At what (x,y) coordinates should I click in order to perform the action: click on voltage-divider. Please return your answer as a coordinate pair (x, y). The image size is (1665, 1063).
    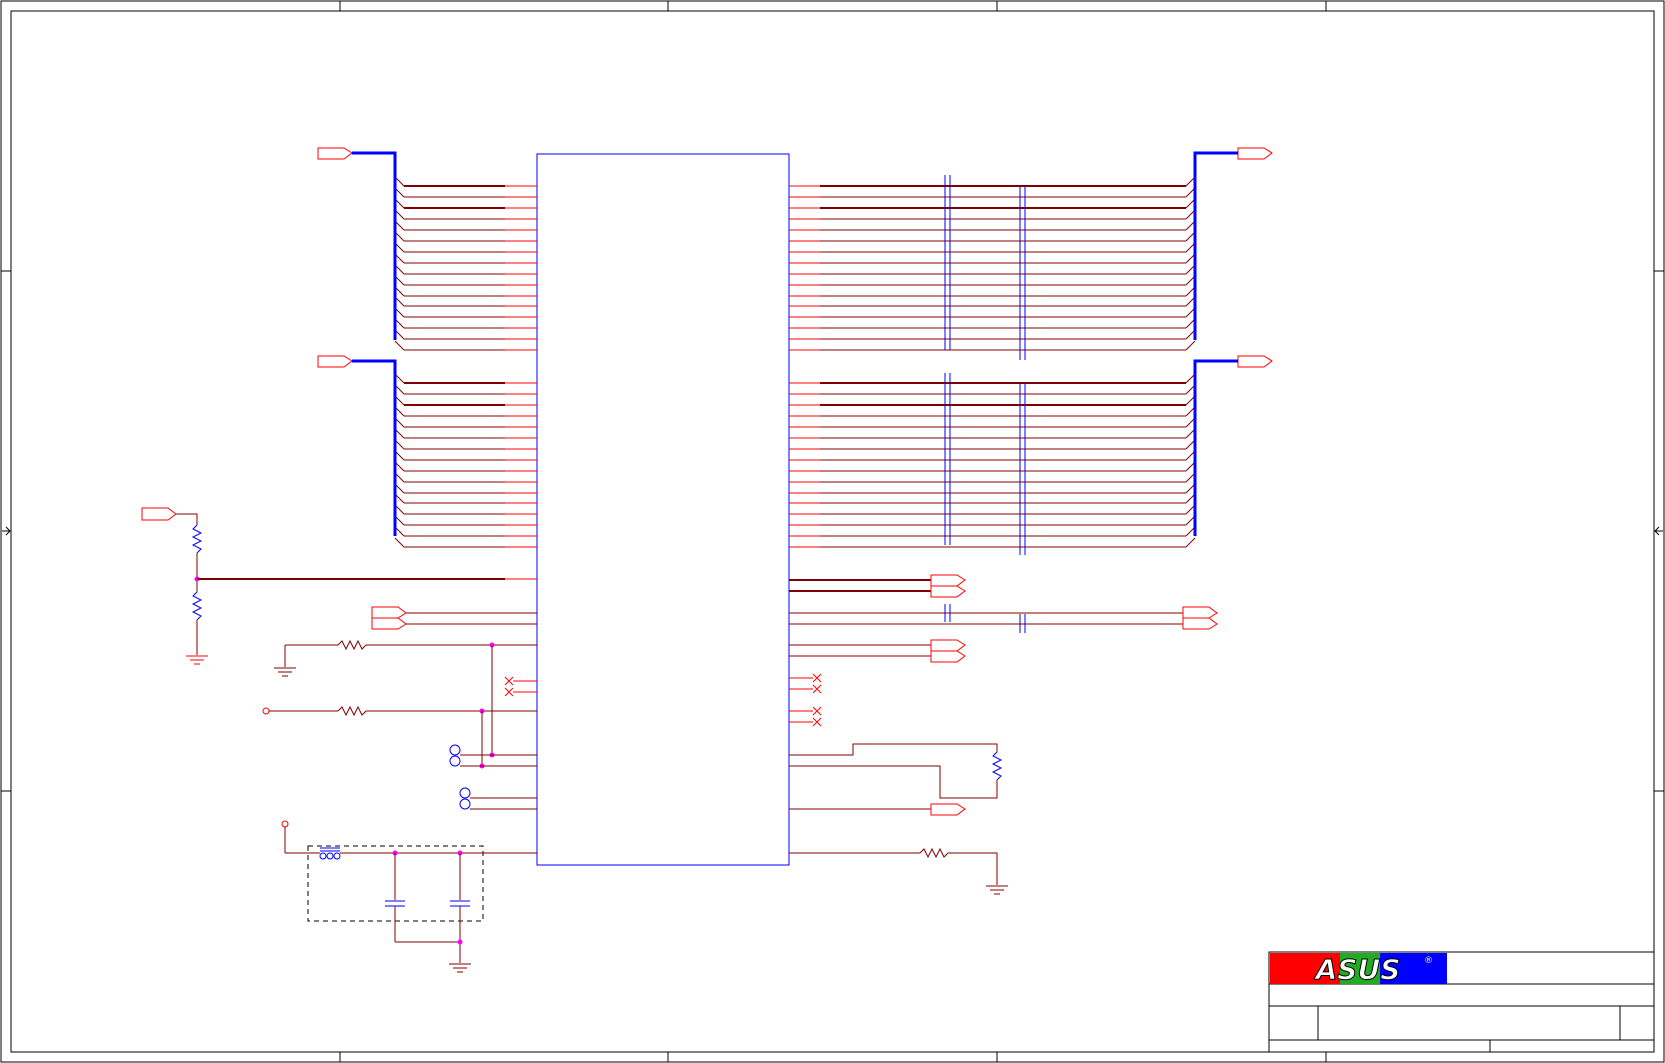
    Looking at the image, I should click on (339, 586).